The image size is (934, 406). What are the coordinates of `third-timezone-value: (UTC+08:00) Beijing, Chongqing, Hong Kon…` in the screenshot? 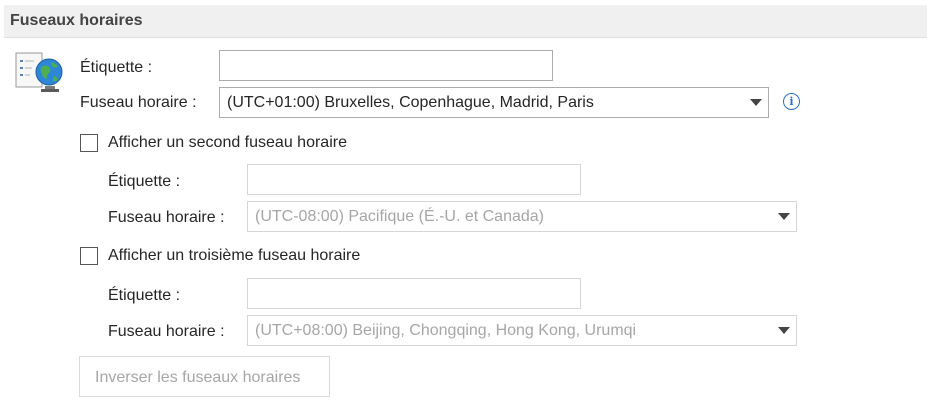 It's located at (446, 330).